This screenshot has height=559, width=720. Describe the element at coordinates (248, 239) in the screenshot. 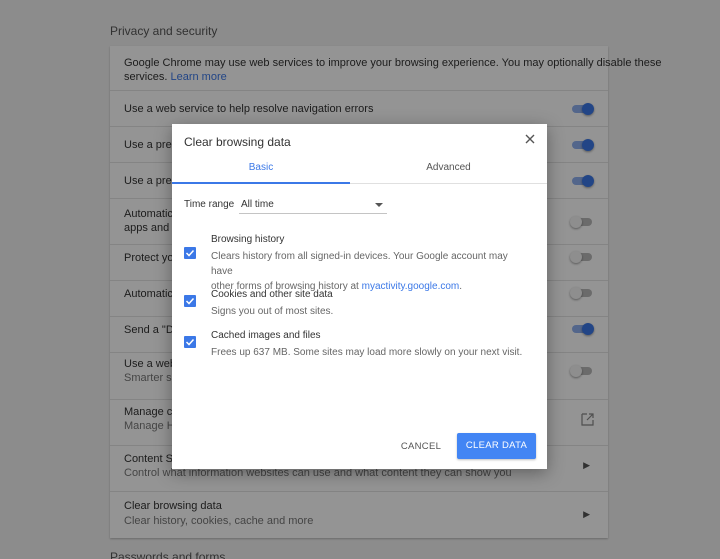

I see `option-title: Browsing history` at that location.